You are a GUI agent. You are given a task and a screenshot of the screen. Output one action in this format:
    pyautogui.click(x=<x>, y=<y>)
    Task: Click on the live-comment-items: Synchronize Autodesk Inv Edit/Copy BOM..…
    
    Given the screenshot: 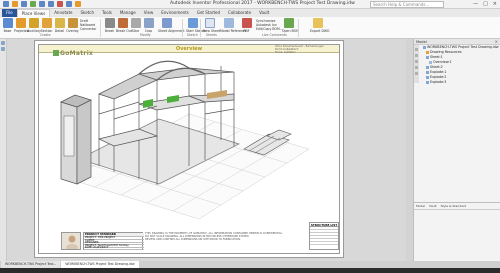 What is the action you would take?
    pyautogui.click(x=269, y=25)
    